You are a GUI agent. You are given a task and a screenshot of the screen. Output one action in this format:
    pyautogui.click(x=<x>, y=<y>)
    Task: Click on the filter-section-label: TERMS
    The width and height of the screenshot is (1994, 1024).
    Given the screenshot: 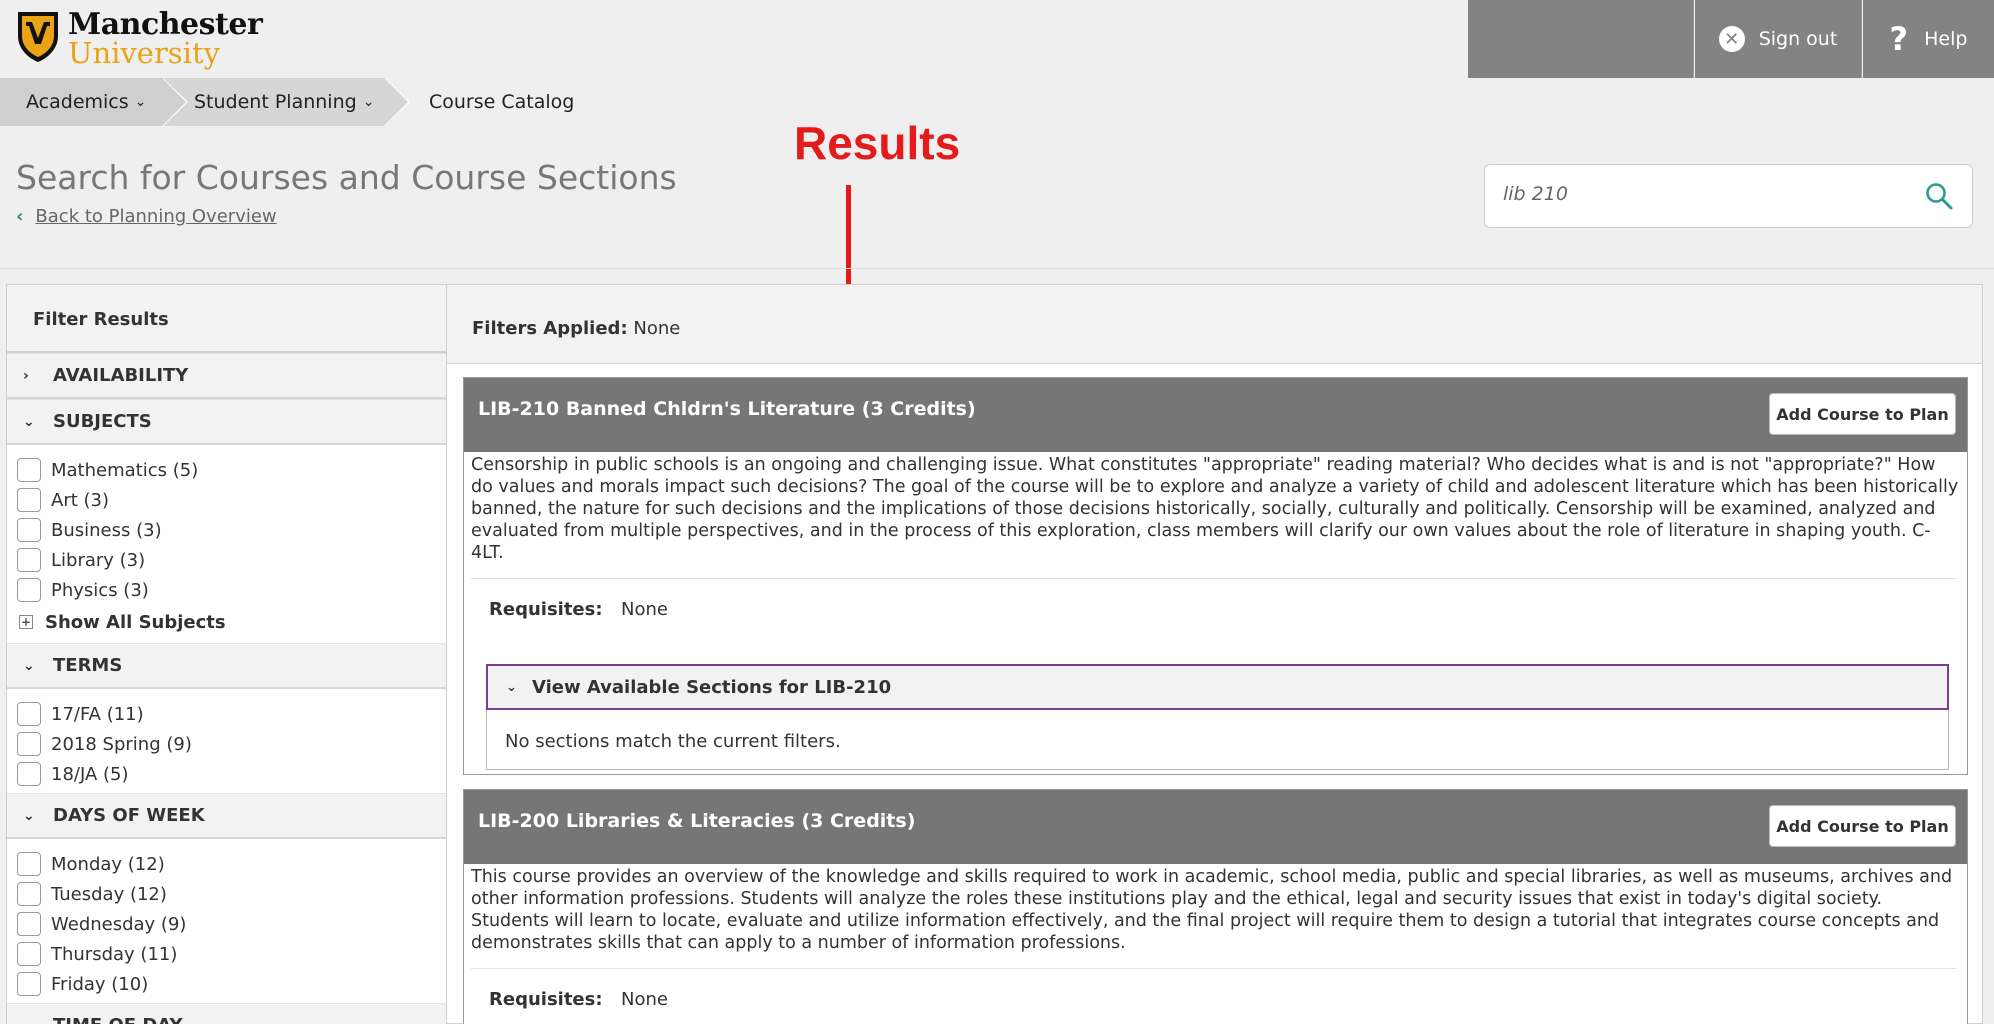 What is the action you would take?
    pyautogui.click(x=88, y=665)
    